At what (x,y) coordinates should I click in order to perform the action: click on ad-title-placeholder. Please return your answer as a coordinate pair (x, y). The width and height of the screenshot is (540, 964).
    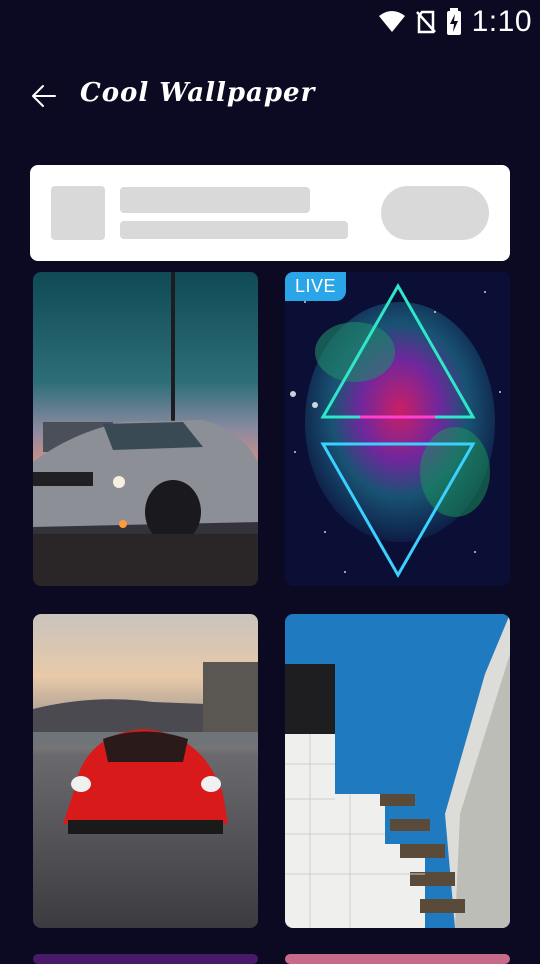
    Looking at the image, I should click on (215, 200).